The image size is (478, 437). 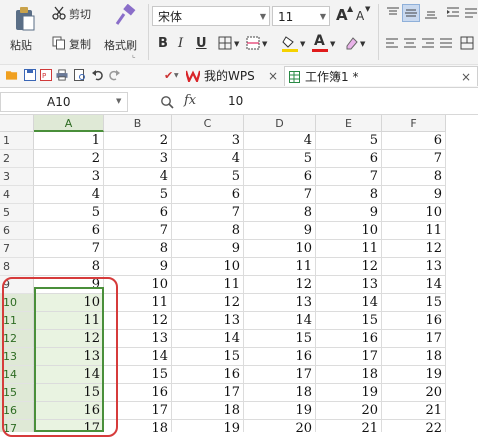 I want to click on cell-f15: 20, so click(x=414, y=393).